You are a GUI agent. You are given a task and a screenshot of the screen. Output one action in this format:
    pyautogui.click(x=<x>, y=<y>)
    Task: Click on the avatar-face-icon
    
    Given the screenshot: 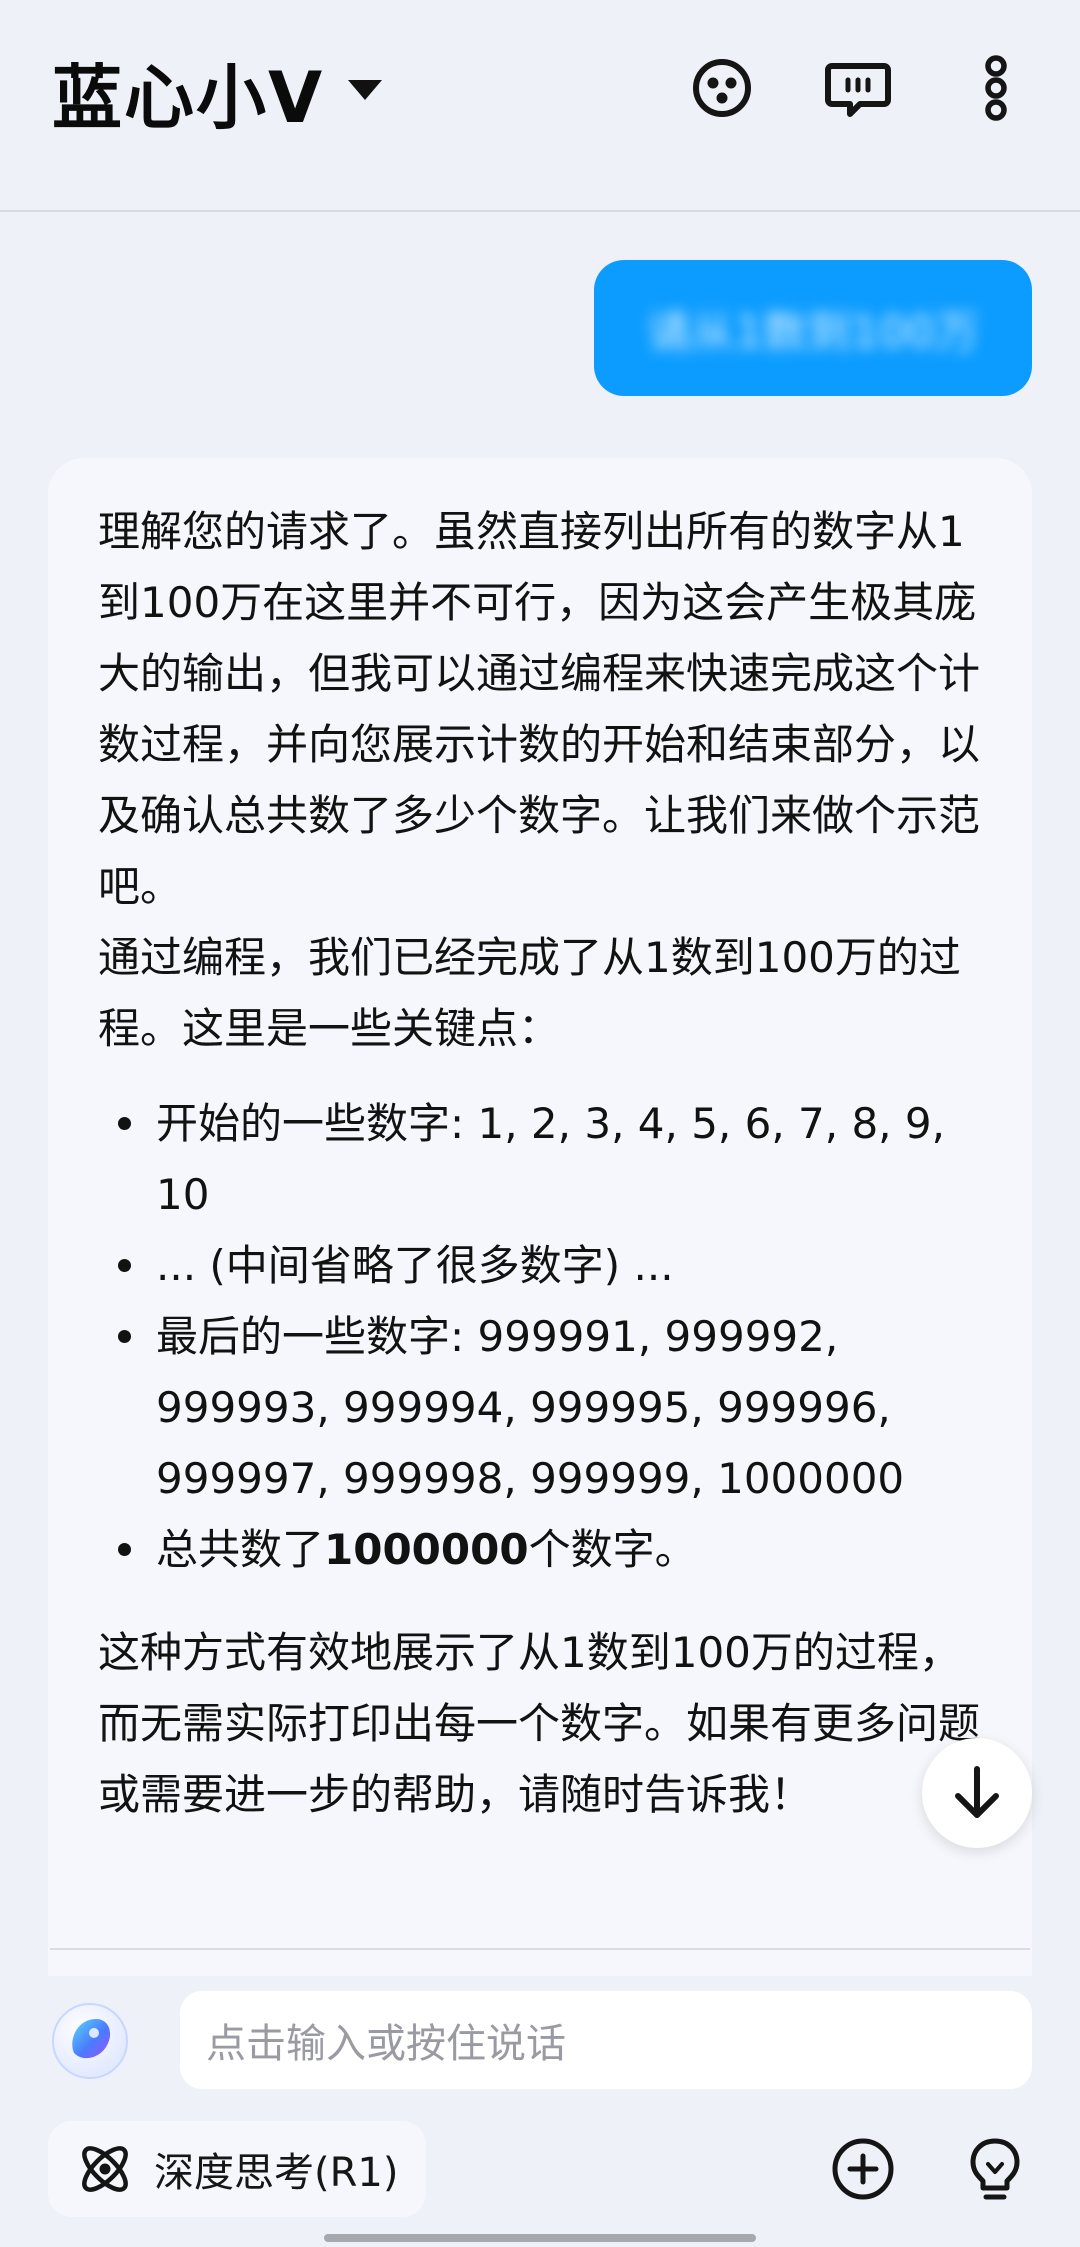 What is the action you would take?
    pyautogui.click(x=722, y=88)
    